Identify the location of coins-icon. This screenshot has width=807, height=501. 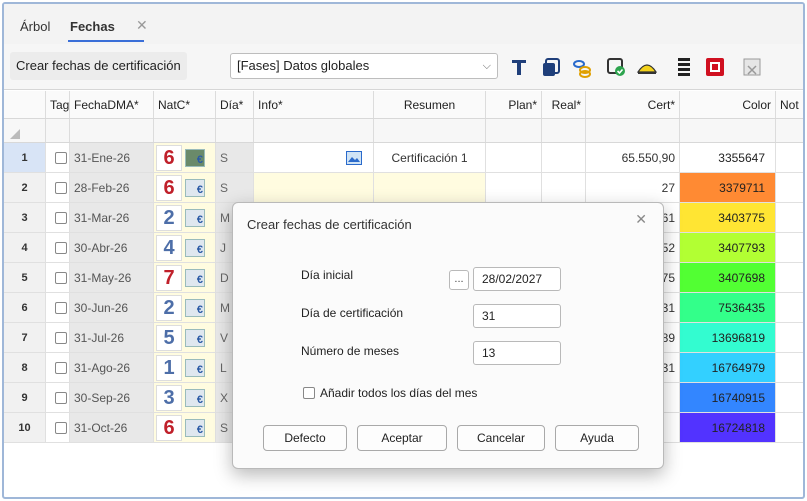
(582, 67).